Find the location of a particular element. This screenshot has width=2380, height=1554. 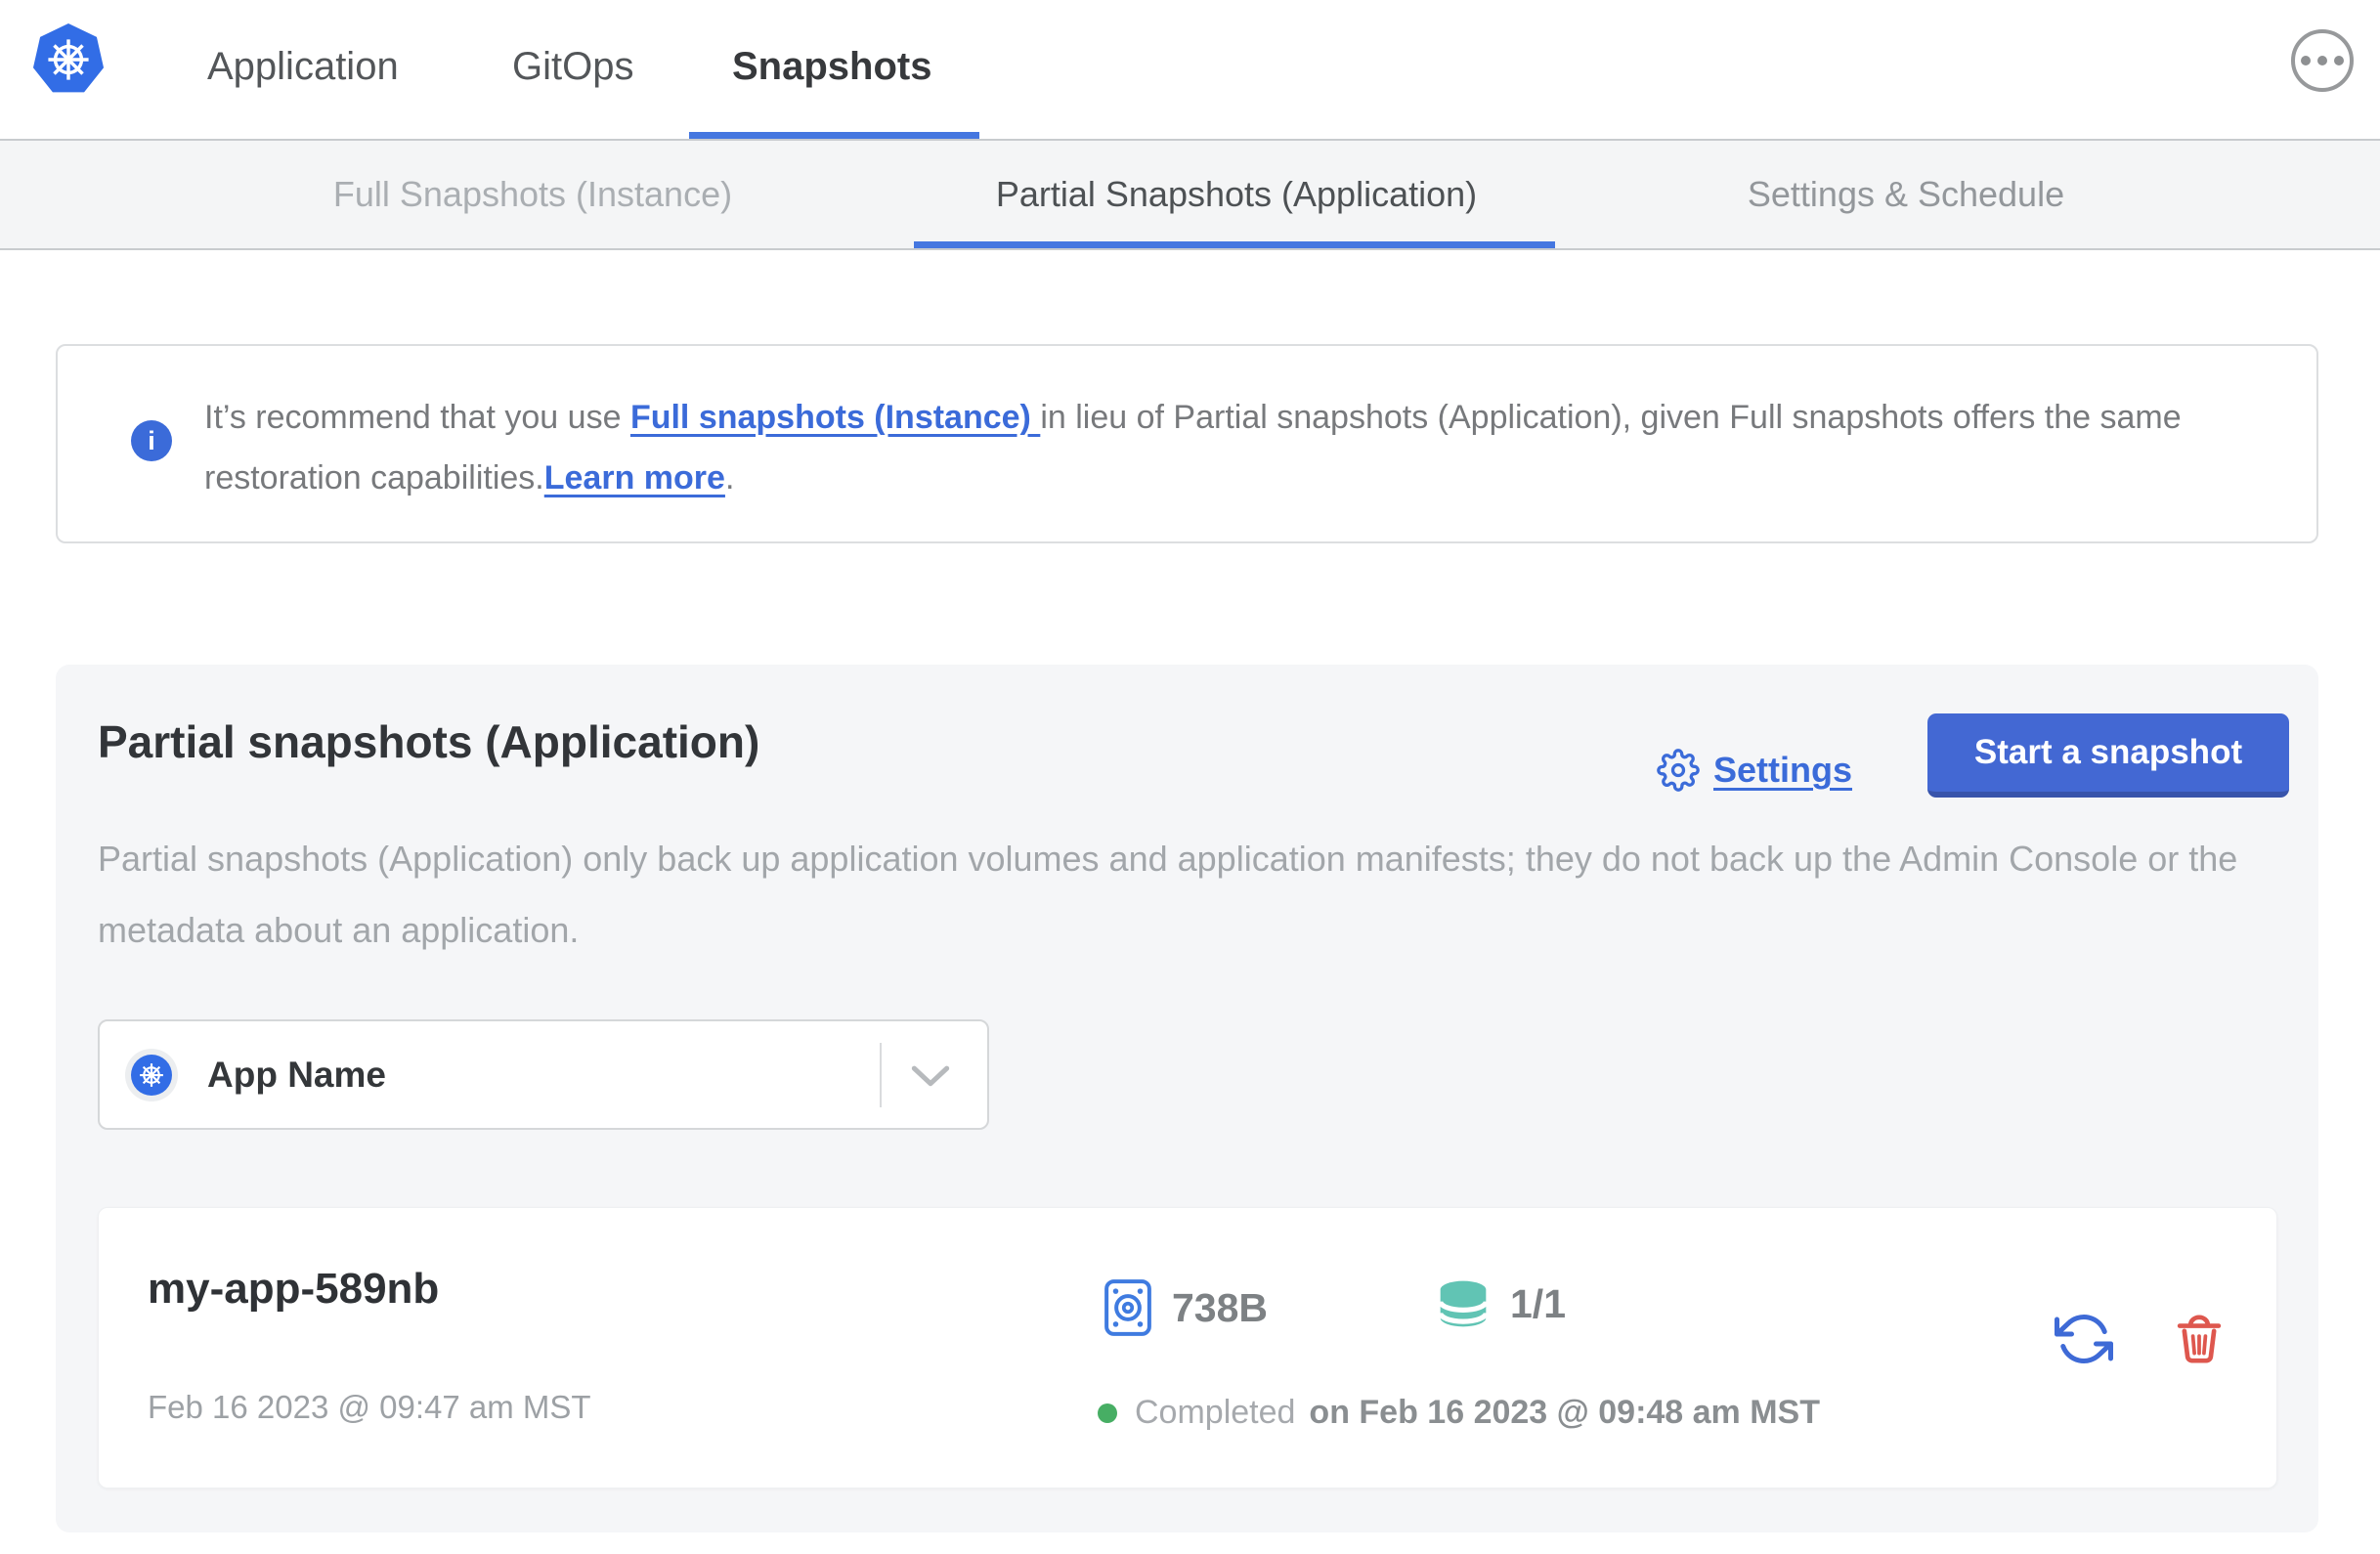

status-completed-date: on Feb 16 2023 @ 09:48 am MST is located at coordinates (1565, 1412).